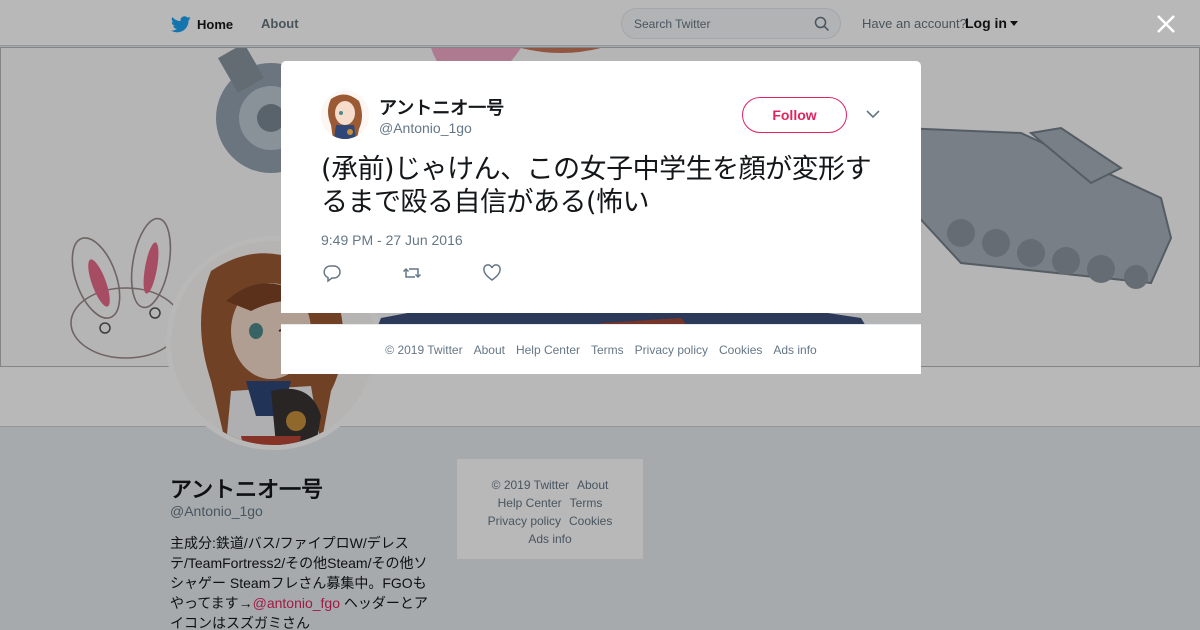 The width and height of the screenshot is (1200, 630). I want to click on modal-footer-copyright: © 2019 Twitter, so click(424, 349).